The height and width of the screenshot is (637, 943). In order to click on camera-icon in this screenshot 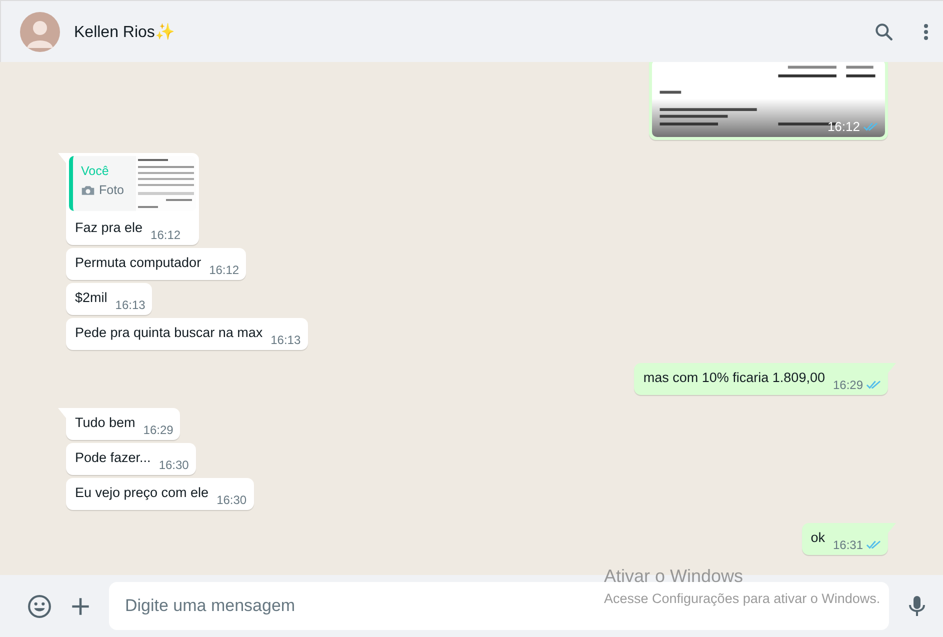, I will do `click(88, 190)`.